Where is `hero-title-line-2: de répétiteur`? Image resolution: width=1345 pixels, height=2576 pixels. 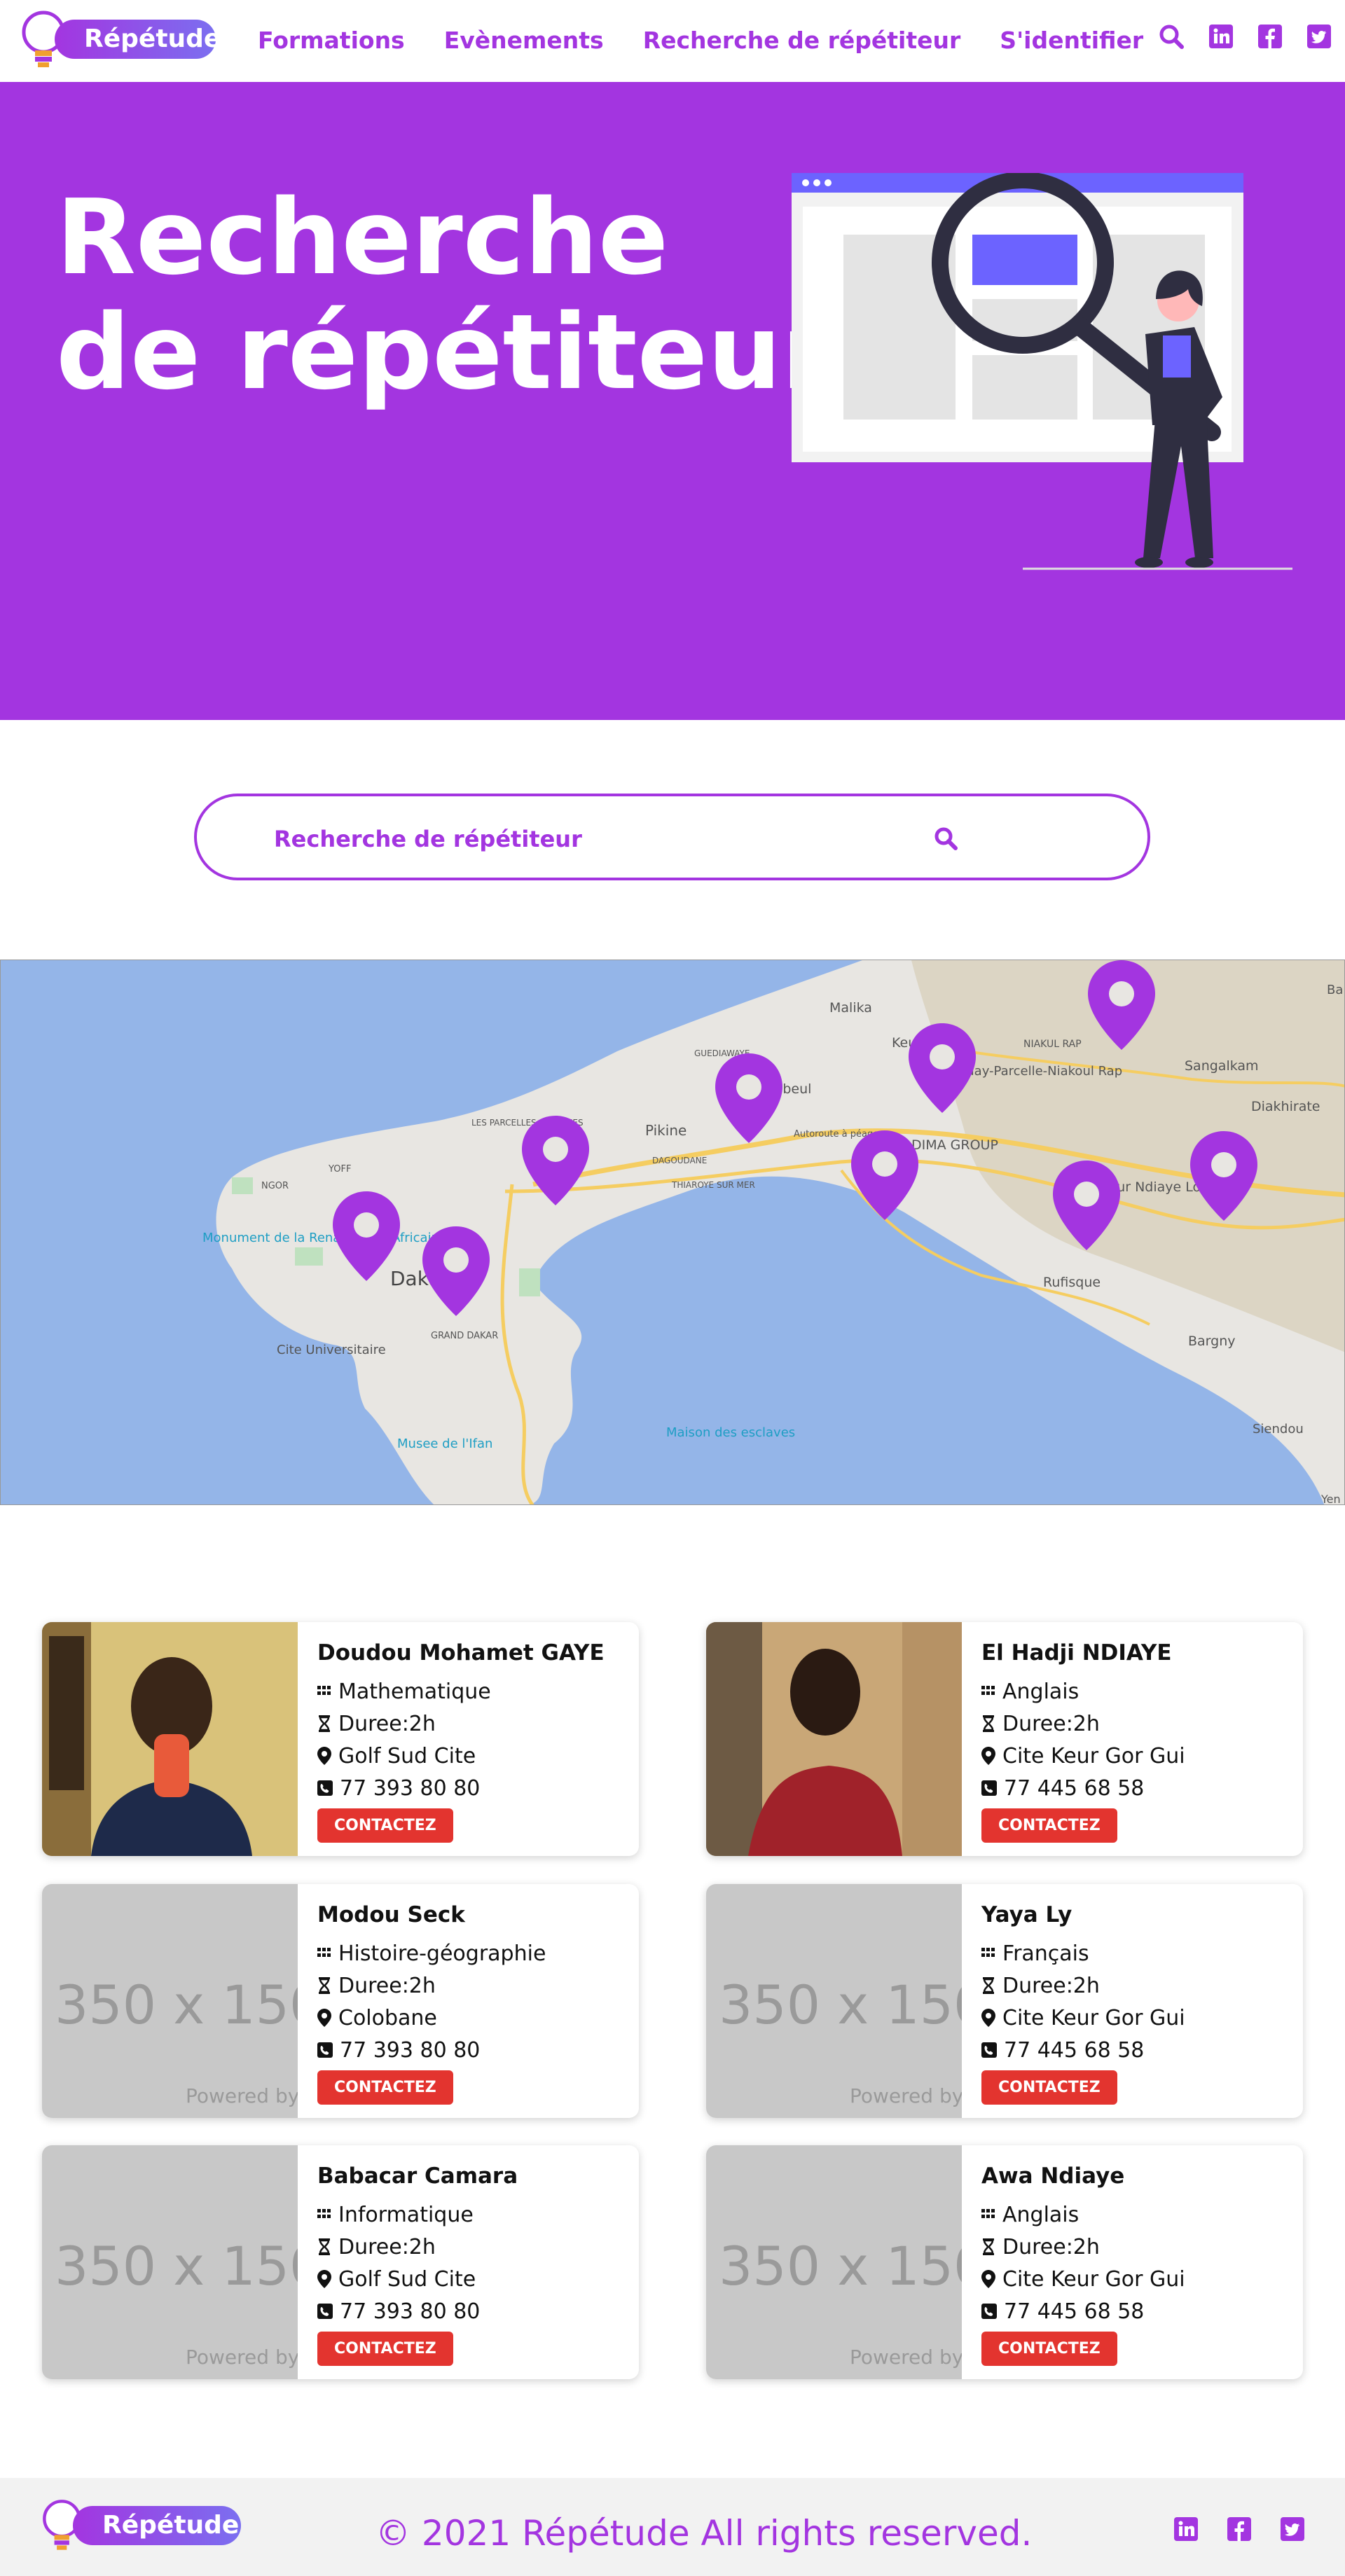
hero-title-line-2: de répétiteur is located at coordinates (444, 352).